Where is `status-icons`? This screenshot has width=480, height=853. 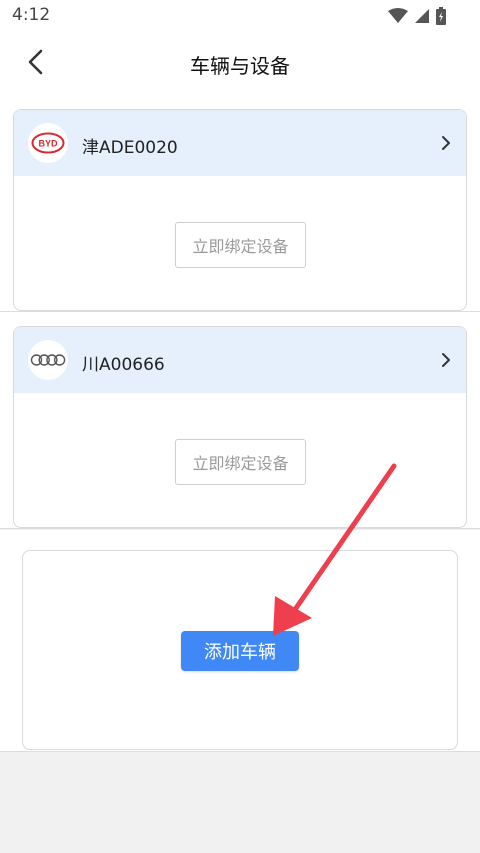
status-icons is located at coordinates (414, 18).